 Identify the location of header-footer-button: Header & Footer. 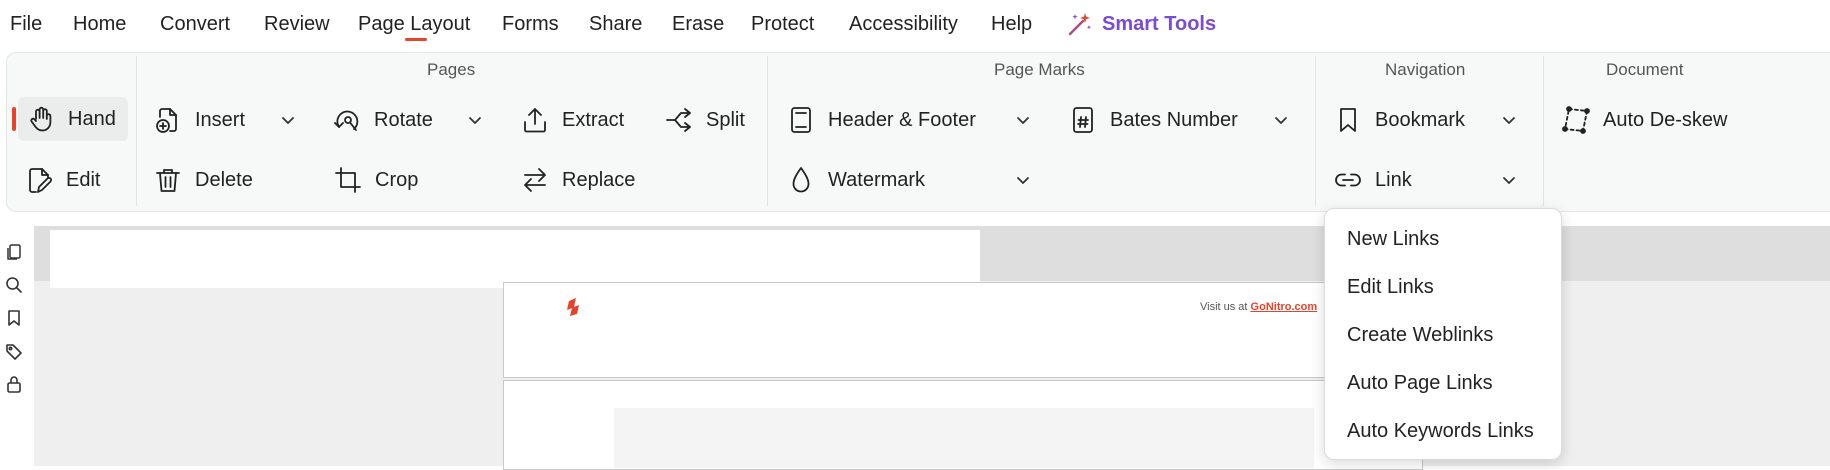
(881, 120).